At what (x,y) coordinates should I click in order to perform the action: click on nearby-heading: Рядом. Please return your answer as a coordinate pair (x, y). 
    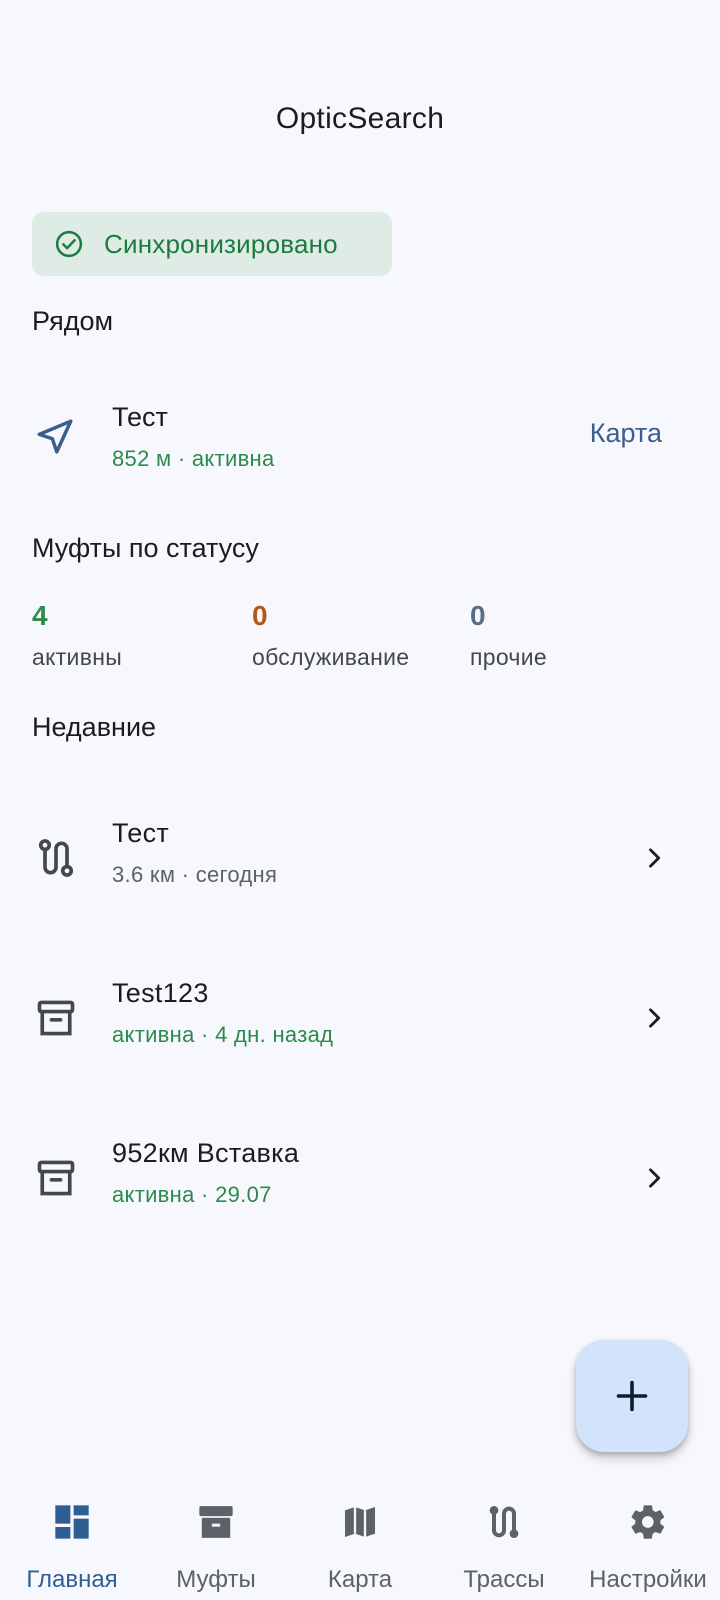
    Looking at the image, I should click on (73, 321).